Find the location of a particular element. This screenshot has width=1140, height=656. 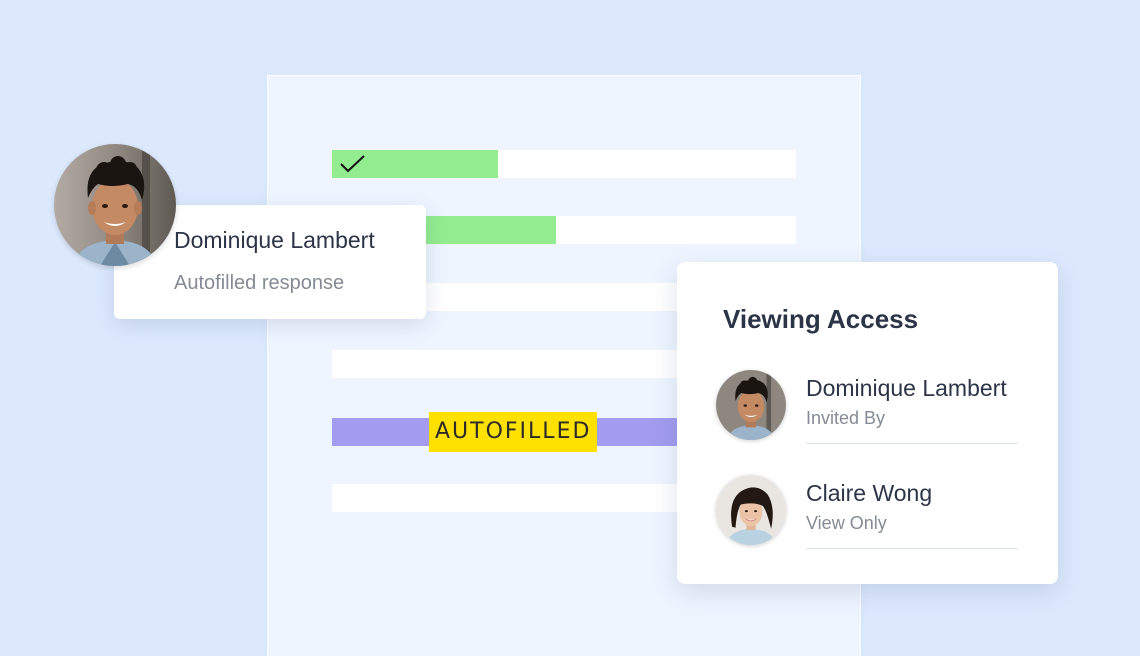

person-role: Invited By is located at coordinates (846, 418).